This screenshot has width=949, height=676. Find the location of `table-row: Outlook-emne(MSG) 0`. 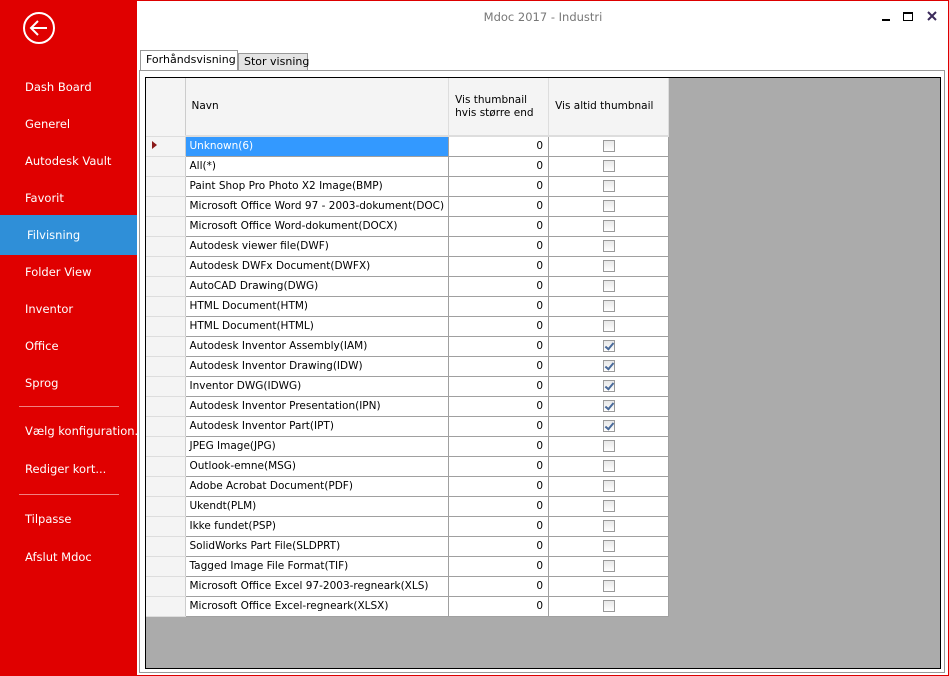

table-row: Outlook-emne(MSG) 0 is located at coordinates (408, 466).